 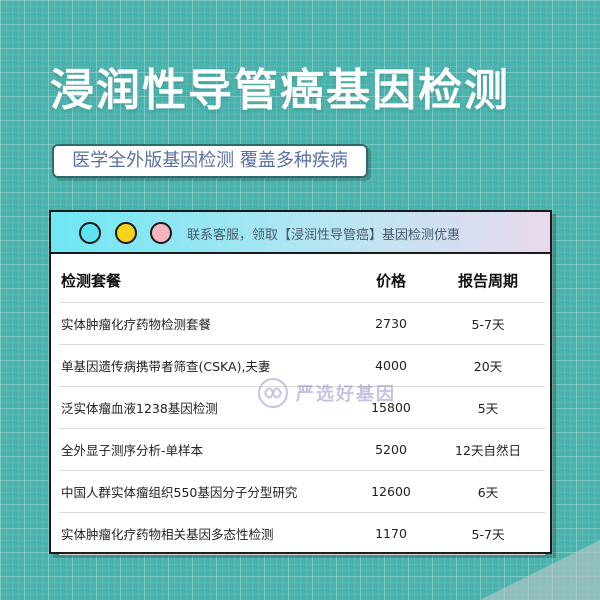 I want to click on header-package: 检测套餐, so click(x=205, y=280).